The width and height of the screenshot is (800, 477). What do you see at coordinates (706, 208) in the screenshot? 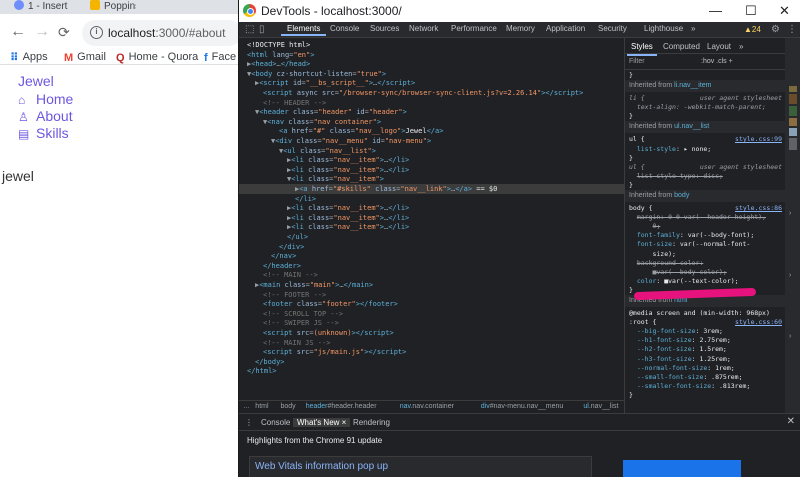
I see `style-line: body {style.css:86` at bounding box center [706, 208].